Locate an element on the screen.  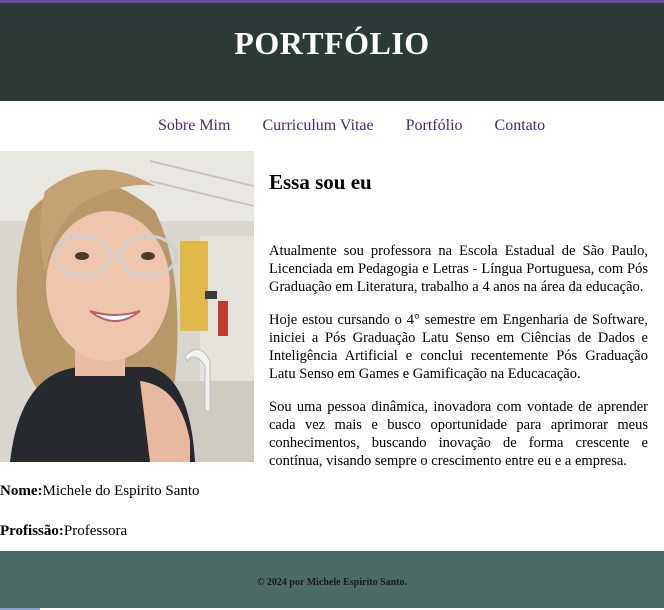
profile-profession-row: Profissão:Professora is located at coordinates (127, 531).